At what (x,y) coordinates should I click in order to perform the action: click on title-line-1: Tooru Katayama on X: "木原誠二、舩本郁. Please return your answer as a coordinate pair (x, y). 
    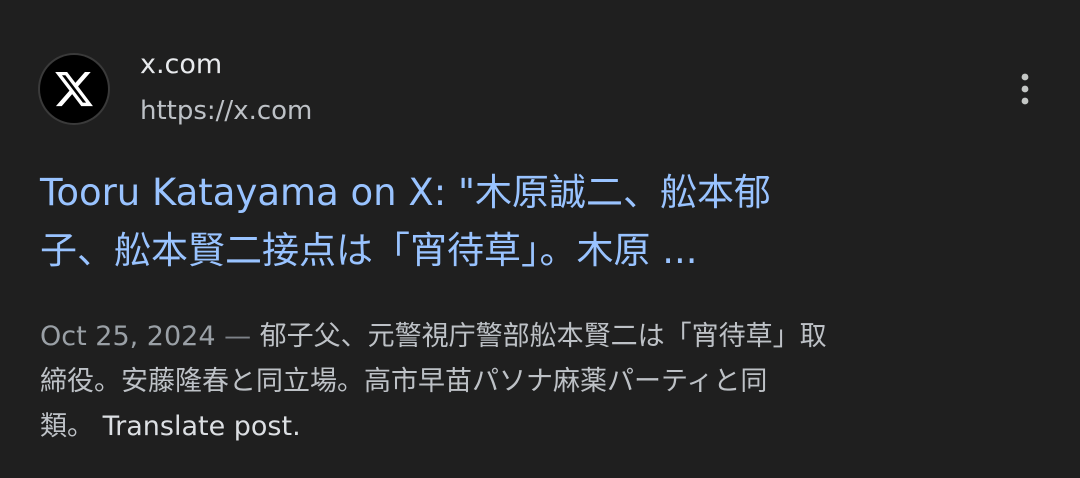
    Looking at the image, I should click on (405, 192).